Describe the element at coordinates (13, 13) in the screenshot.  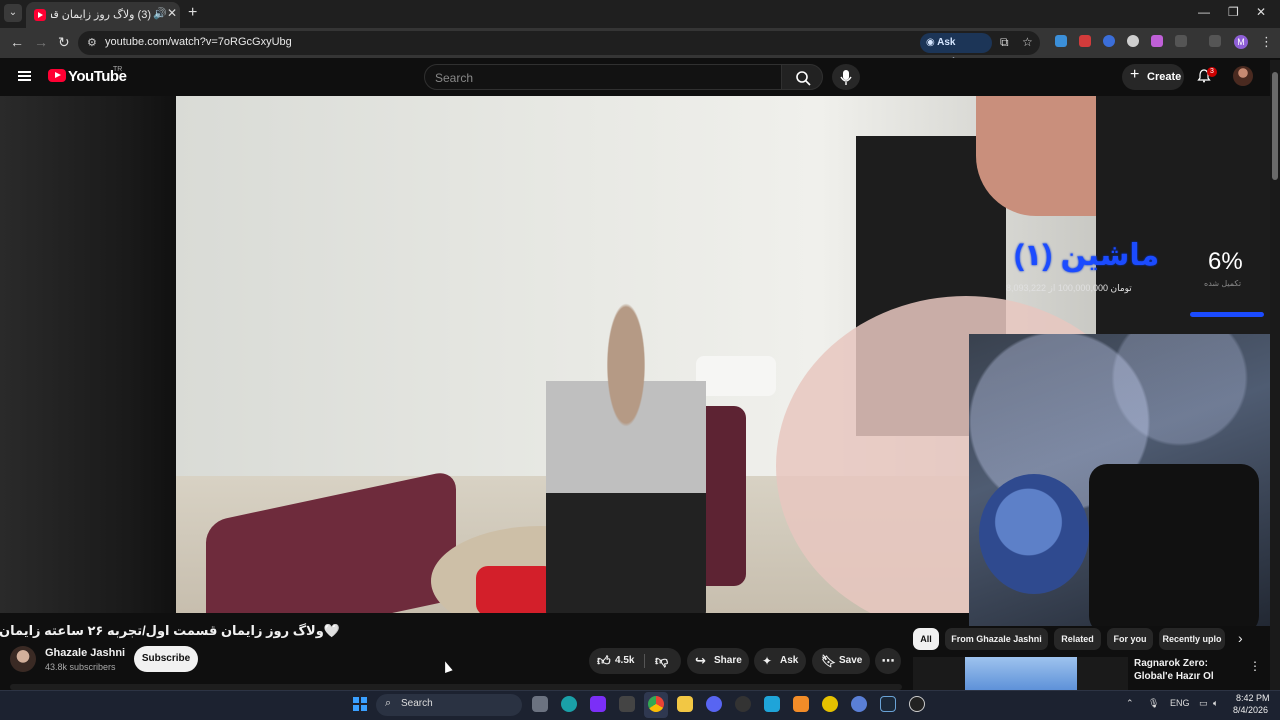
I see `tab-search-chevron-icon: ⌄` at that location.